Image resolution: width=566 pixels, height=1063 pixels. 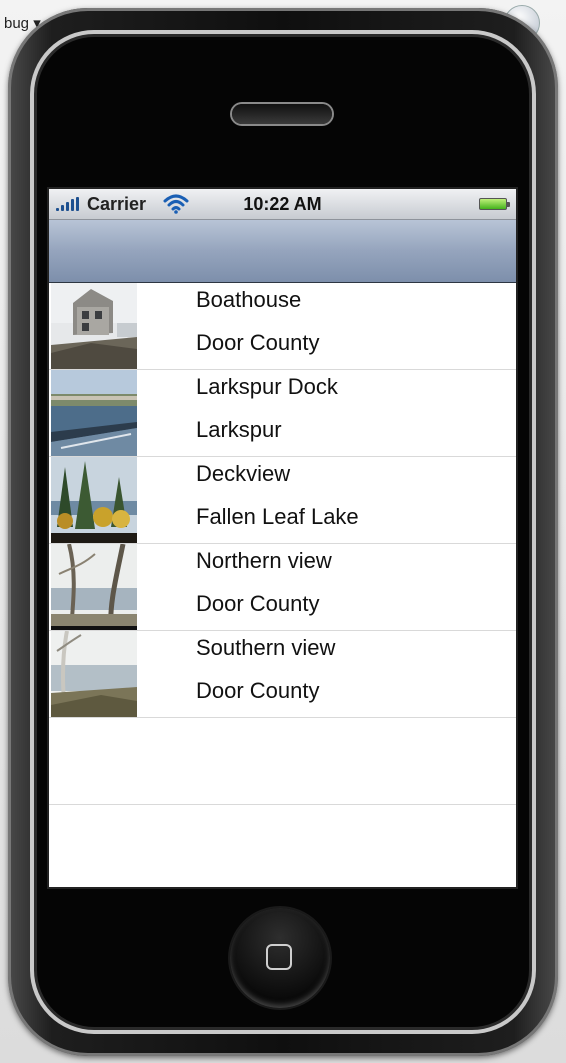 I want to click on navigation-bar, so click(x=282, y=251).